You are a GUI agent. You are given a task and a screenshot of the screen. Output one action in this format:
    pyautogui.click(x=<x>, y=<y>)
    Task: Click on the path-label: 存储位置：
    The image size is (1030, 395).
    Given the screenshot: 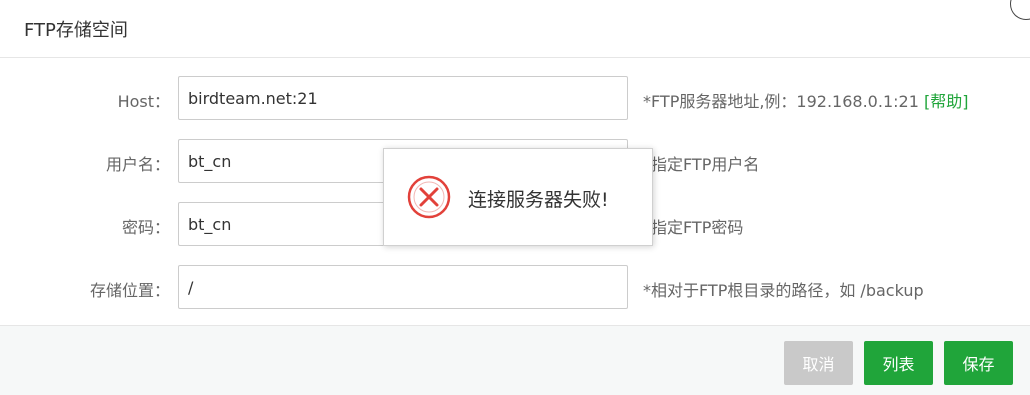 What is the action you would take?
    pyautogui.click(x=129, y=290)
    